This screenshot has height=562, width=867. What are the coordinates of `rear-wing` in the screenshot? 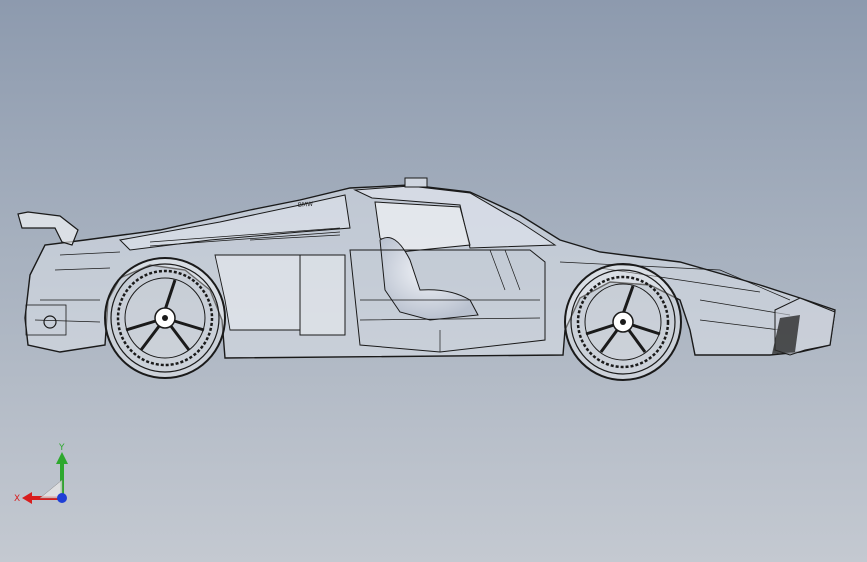 It's located at (48, 228).